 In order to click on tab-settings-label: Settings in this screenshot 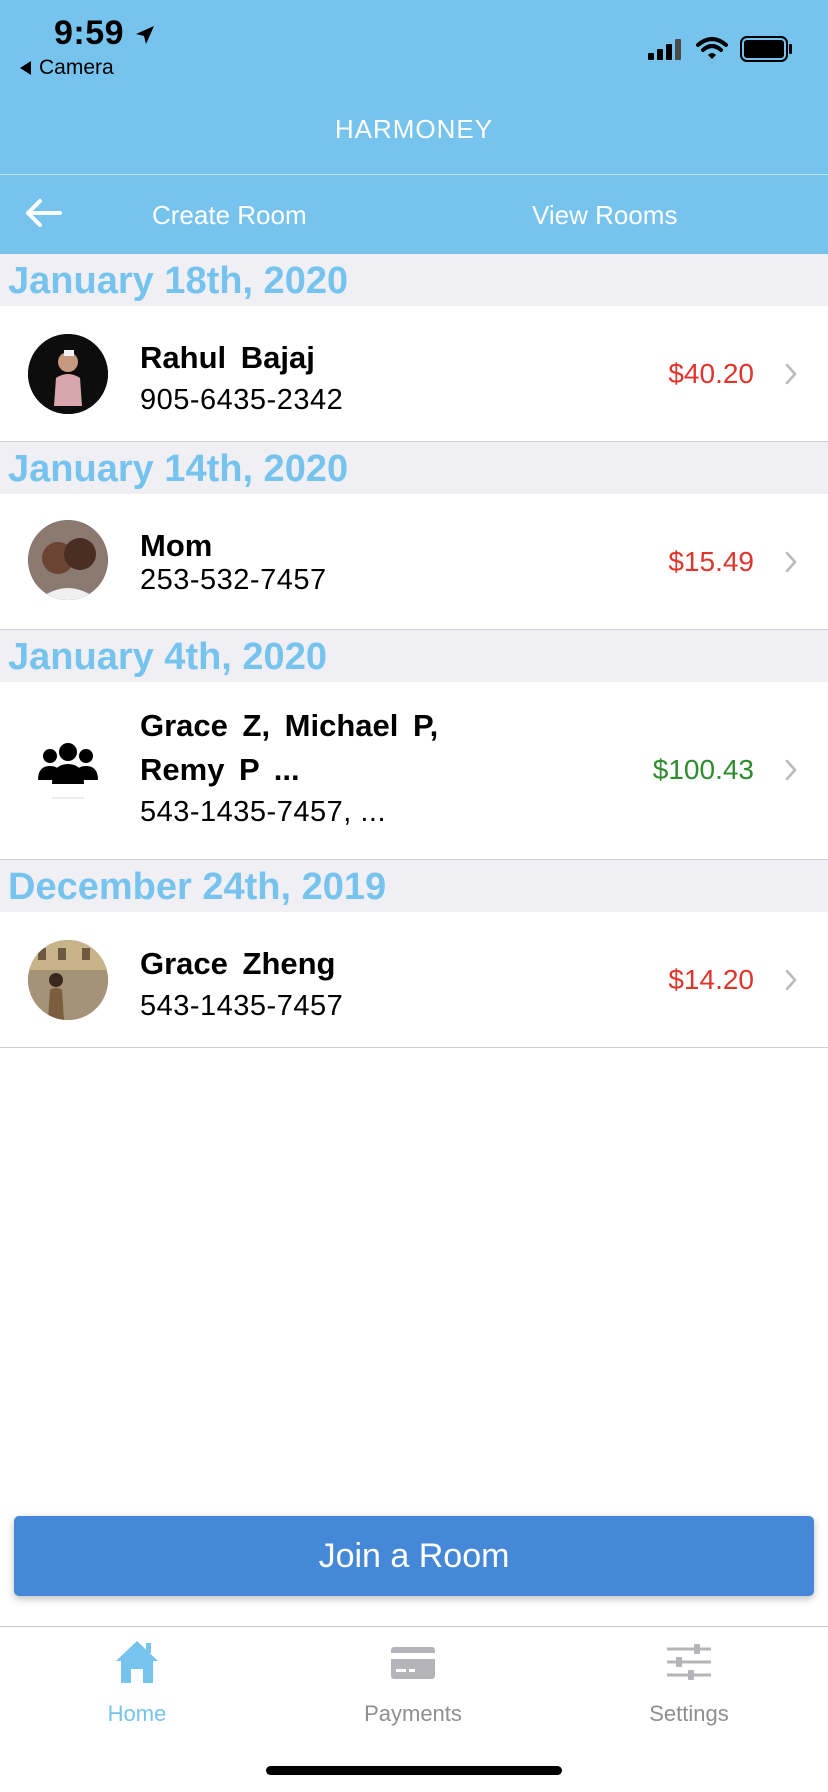, I will do `click(689, 1713)`.